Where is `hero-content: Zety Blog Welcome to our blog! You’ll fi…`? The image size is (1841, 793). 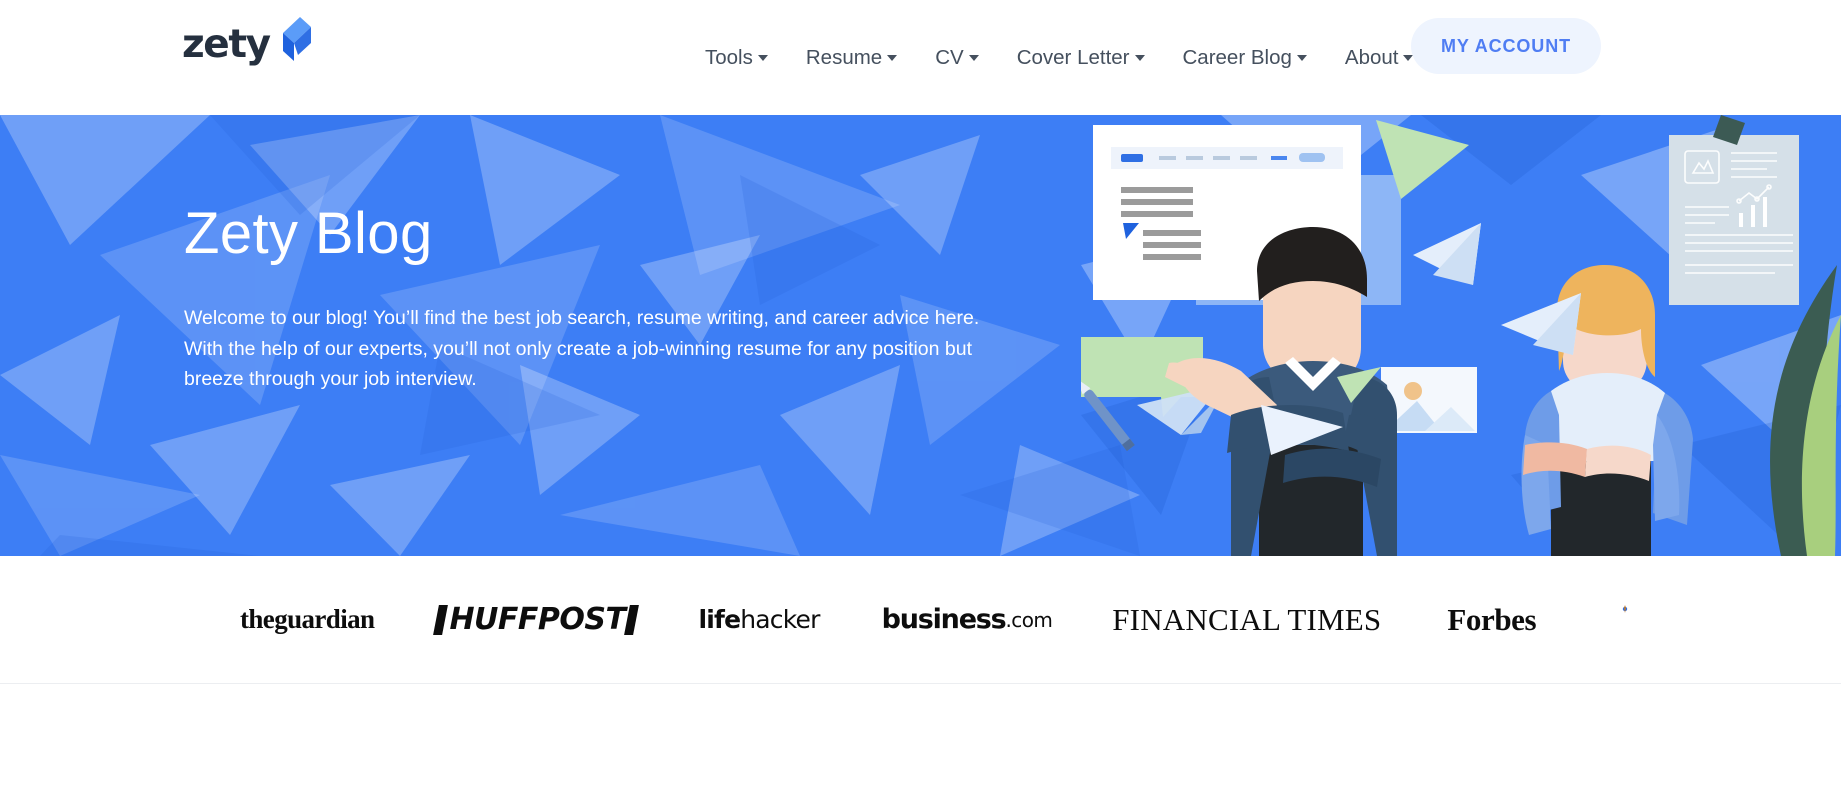
hero-content: Zety Blog Welcome to our blog! You’ll fi… is located at coordinates (599, 299).